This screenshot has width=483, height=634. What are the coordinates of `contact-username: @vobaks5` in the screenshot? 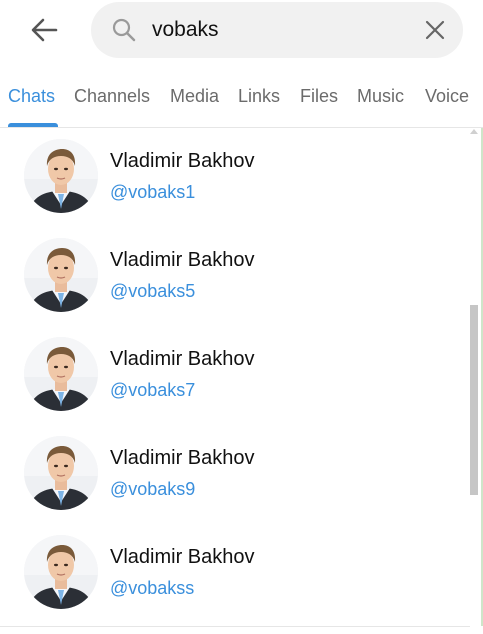 It's located at (153, 291).